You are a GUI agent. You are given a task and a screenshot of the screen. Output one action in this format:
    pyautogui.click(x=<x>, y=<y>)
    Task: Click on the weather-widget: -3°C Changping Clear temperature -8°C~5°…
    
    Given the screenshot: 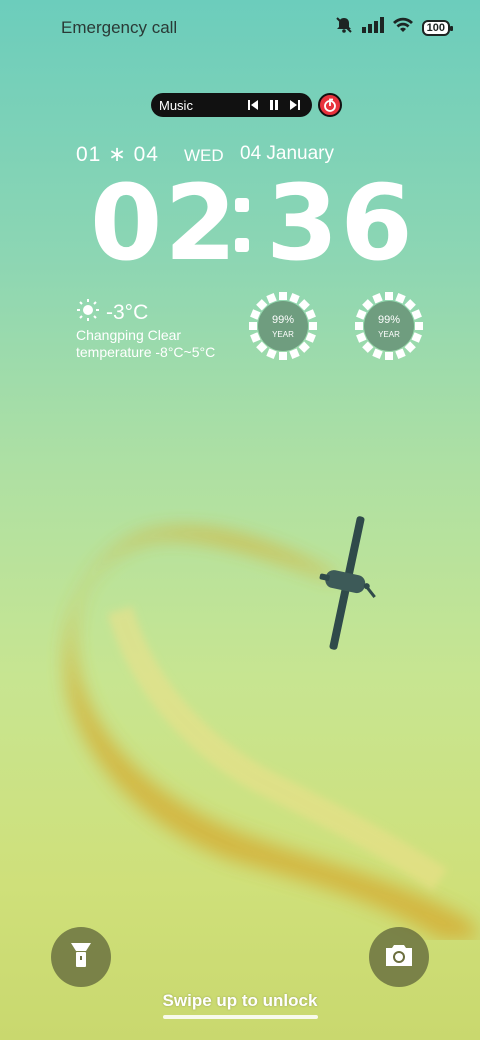 What is the action you would take?
    pyautogui.click(x=161, y=329)
    